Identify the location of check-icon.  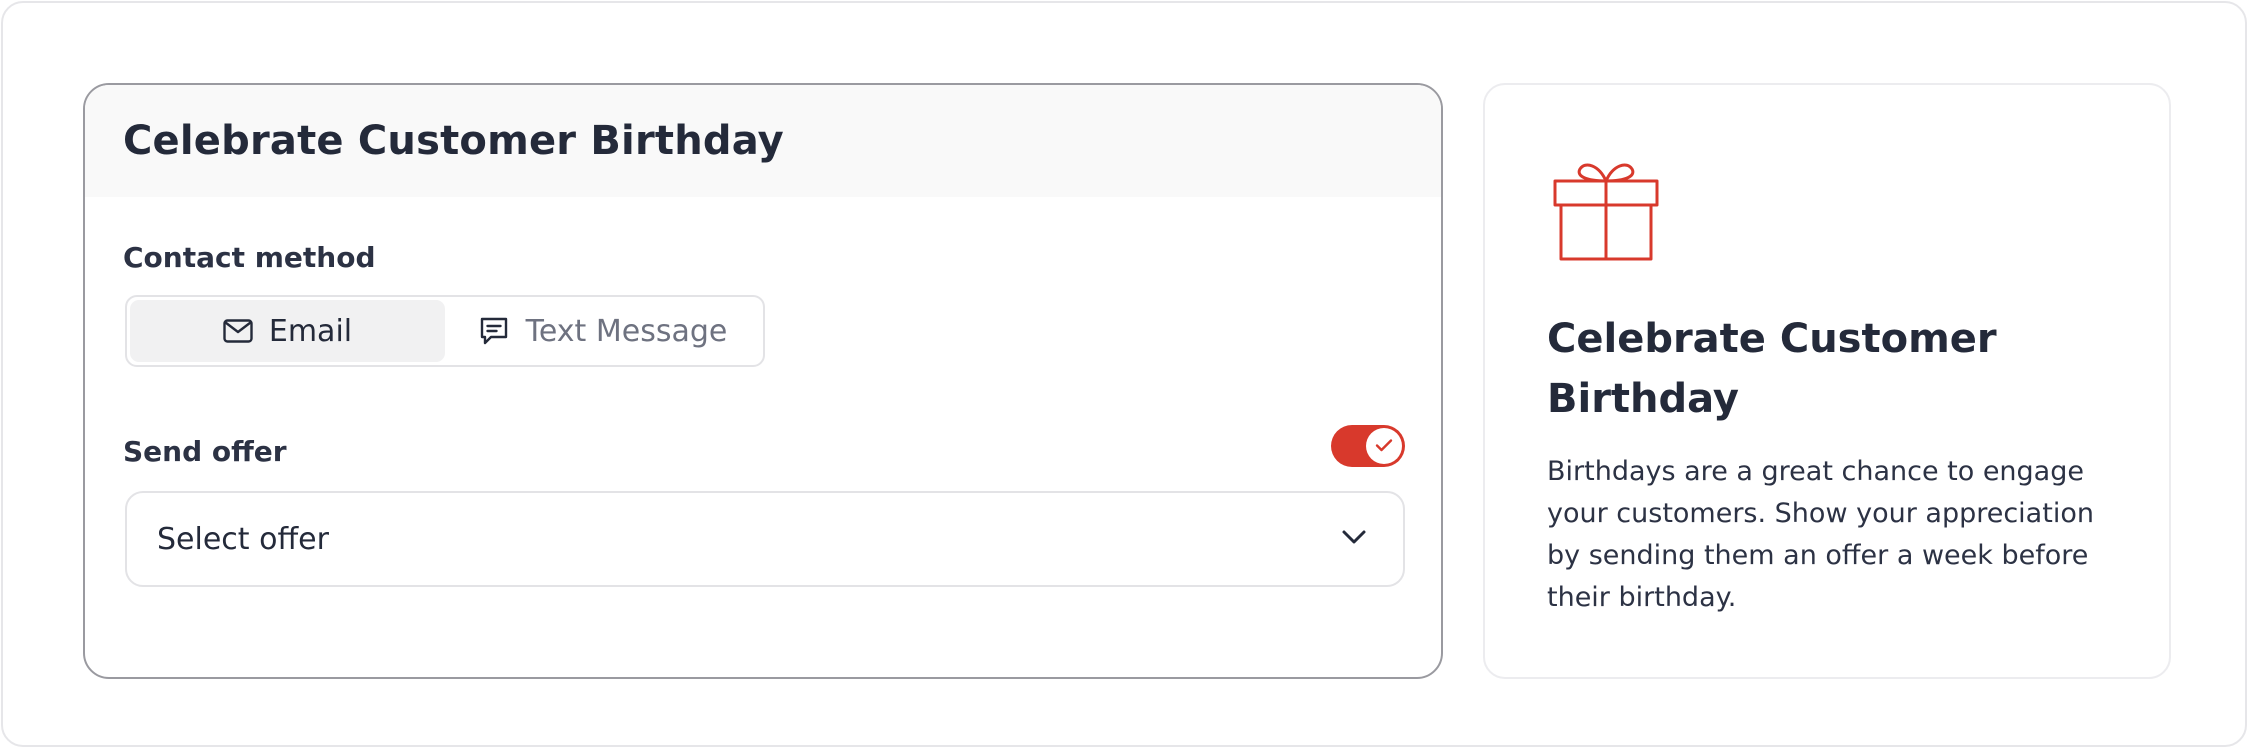
(1384, 446).